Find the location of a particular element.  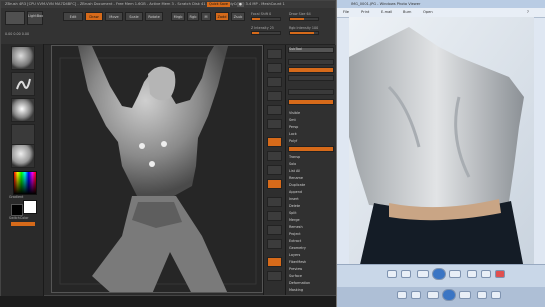

right-shelf is located at coordinates (274, 170).